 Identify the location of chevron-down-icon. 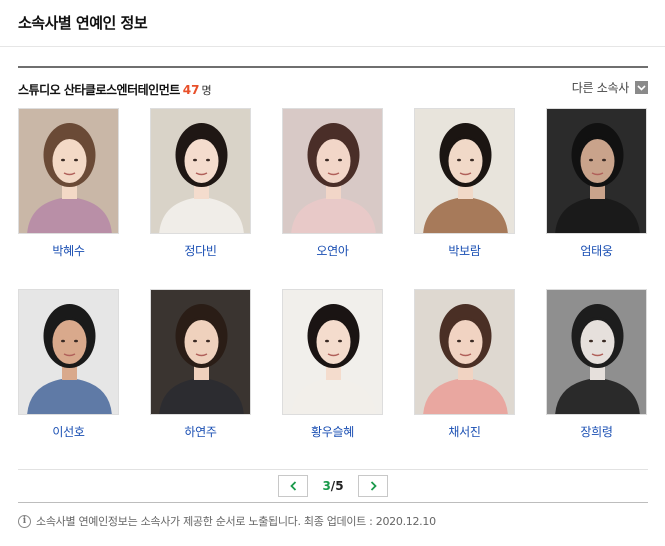
(641, 87).